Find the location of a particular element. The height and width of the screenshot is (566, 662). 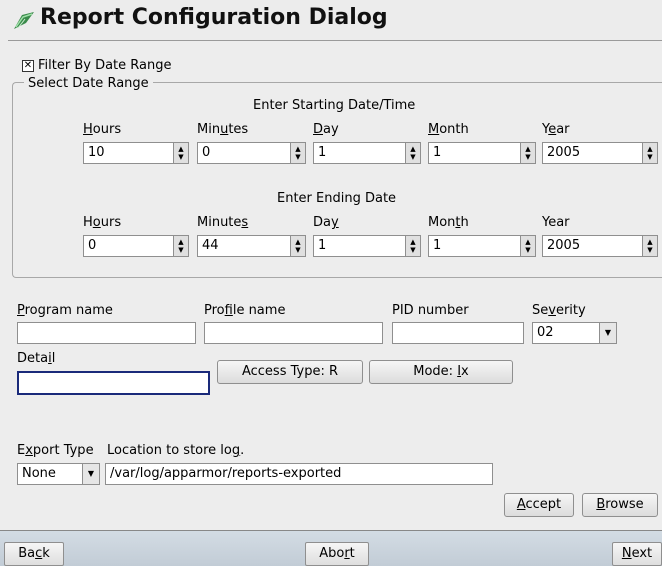

accept-button: Accept is located at coordinates (539, 505).